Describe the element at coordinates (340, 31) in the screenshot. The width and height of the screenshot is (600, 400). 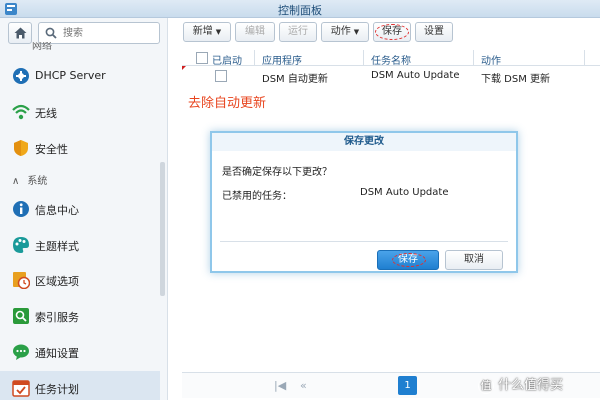
I see `action-label: 动作` at that location.